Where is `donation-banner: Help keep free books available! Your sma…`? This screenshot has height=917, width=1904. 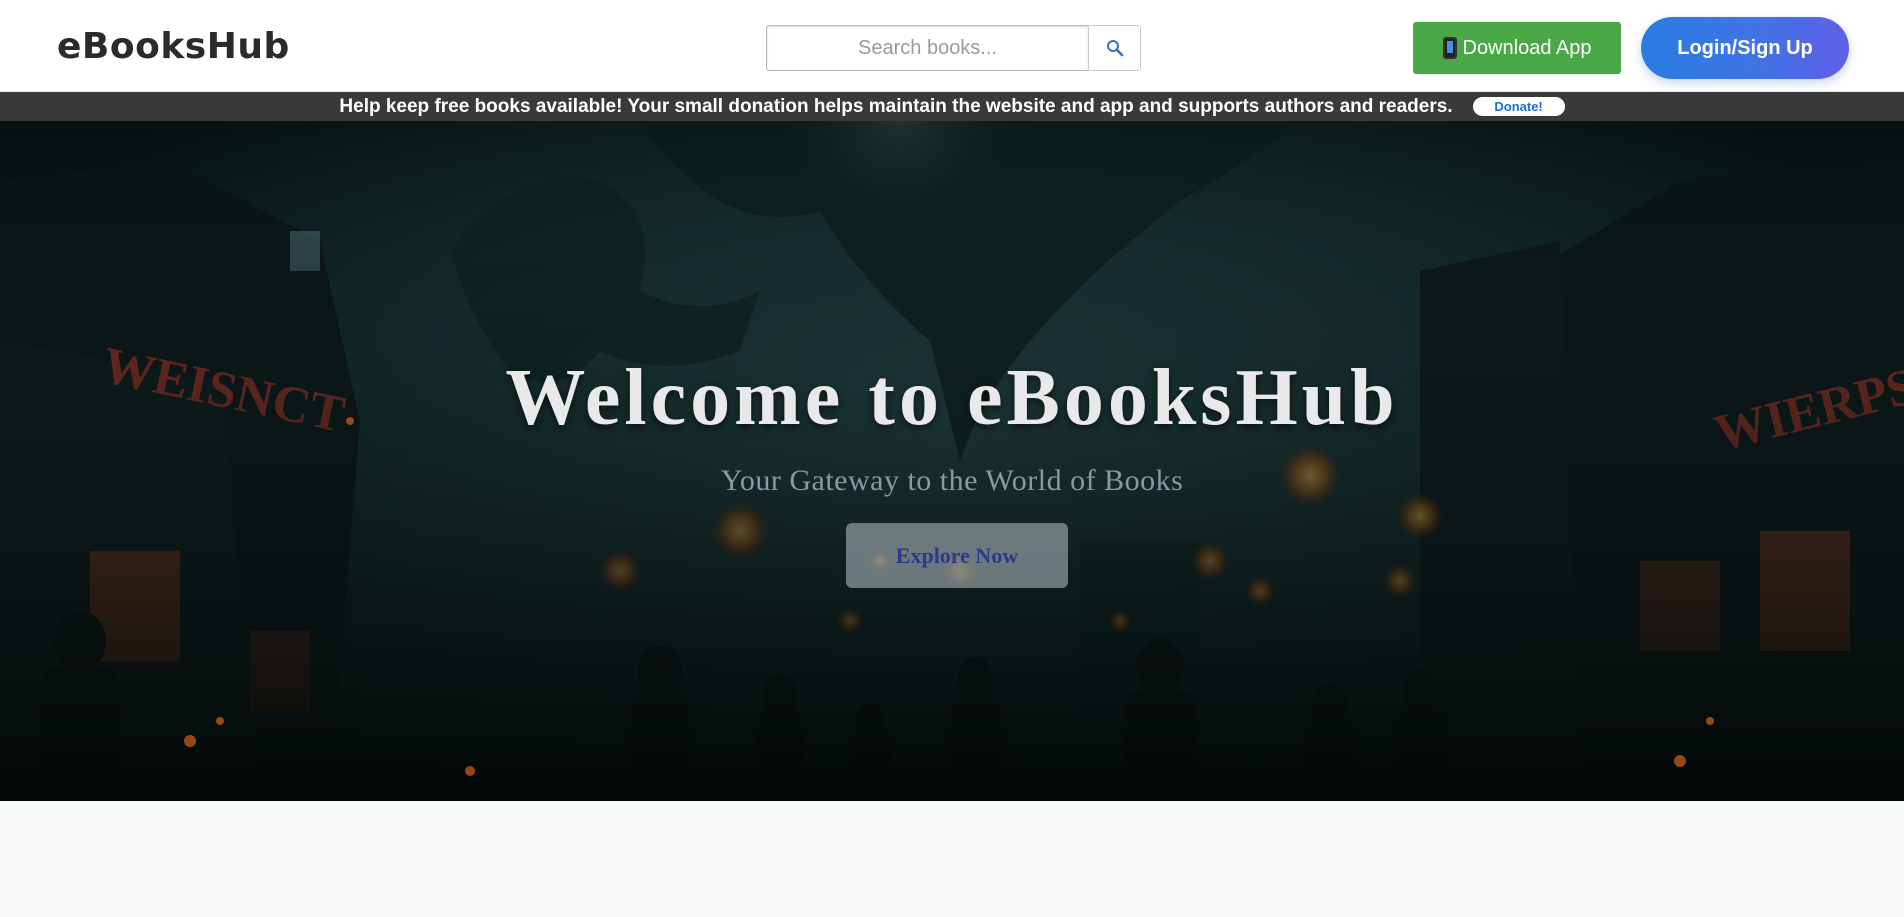
donation-banner: Help keep free books available! Your sma… is located at coordinates (952, 106).